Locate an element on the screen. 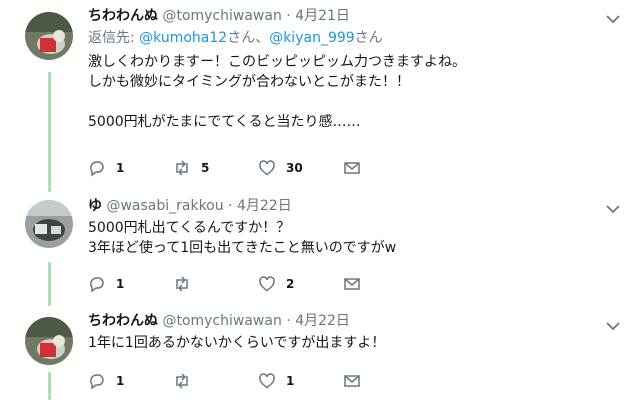 The height and width of the screenshot is (400, 640). mention-link: @kumoha12 is located at coordinates (183, 38).